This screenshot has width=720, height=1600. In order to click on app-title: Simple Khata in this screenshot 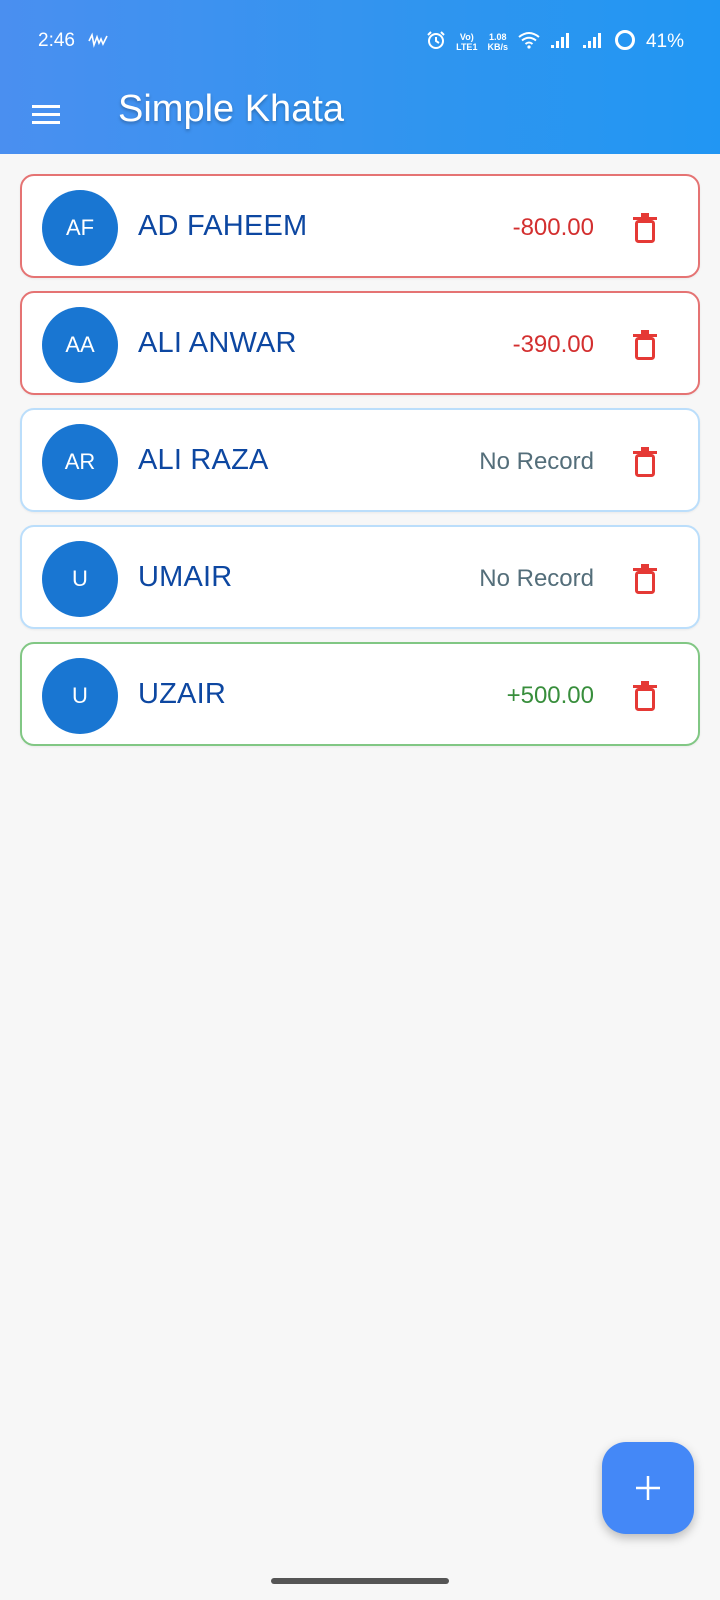, I will do `click(231, 109)`.